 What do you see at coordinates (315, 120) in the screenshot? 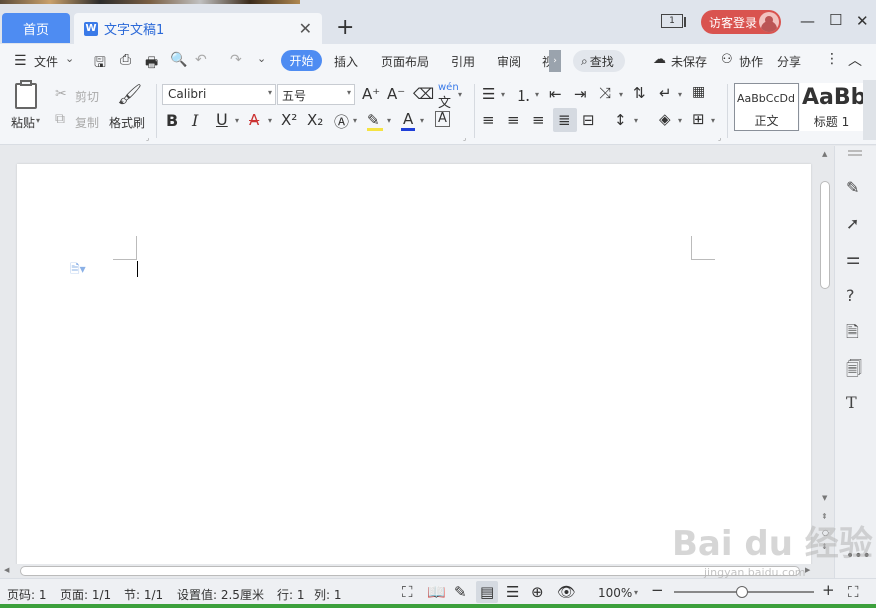
I see `subscript-icon: X₂` at bounding box center [315, 120].